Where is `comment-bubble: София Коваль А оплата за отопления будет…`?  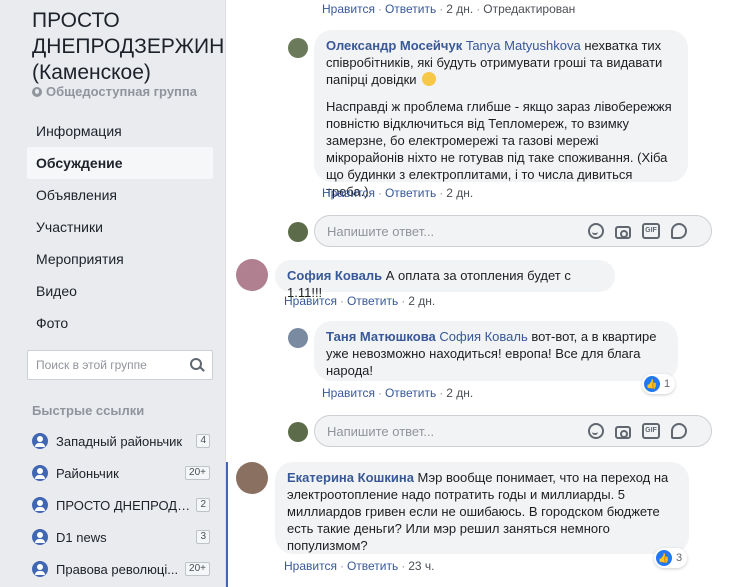
comment-bubble: София Коваль А оплата за отопления будет… is located at coordinates (445, 280).